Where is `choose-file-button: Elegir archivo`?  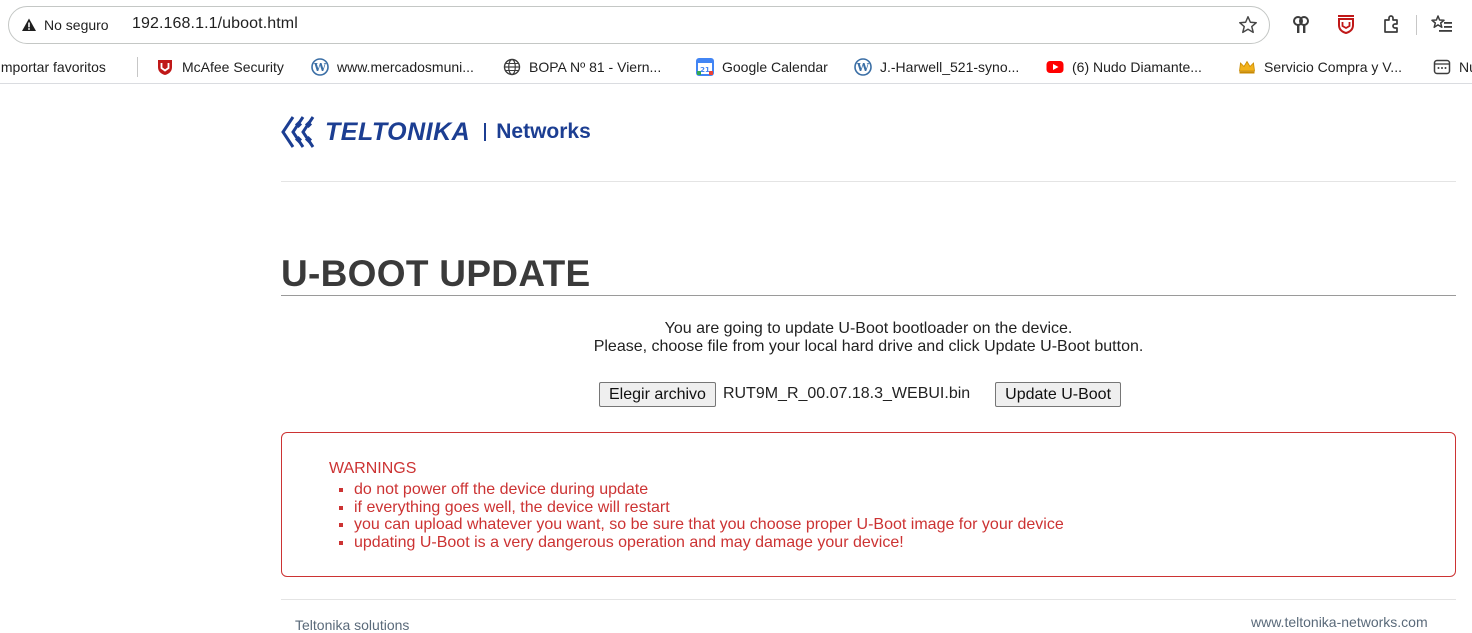
choose-file-button: Elegir archivo is located at coordinates (657, 394).